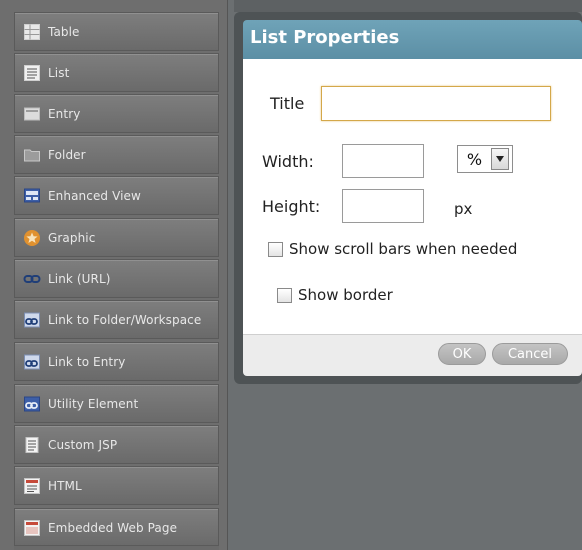 The image size is (582, 550). I want to click on palette-item-list: List, so click(116, 72).